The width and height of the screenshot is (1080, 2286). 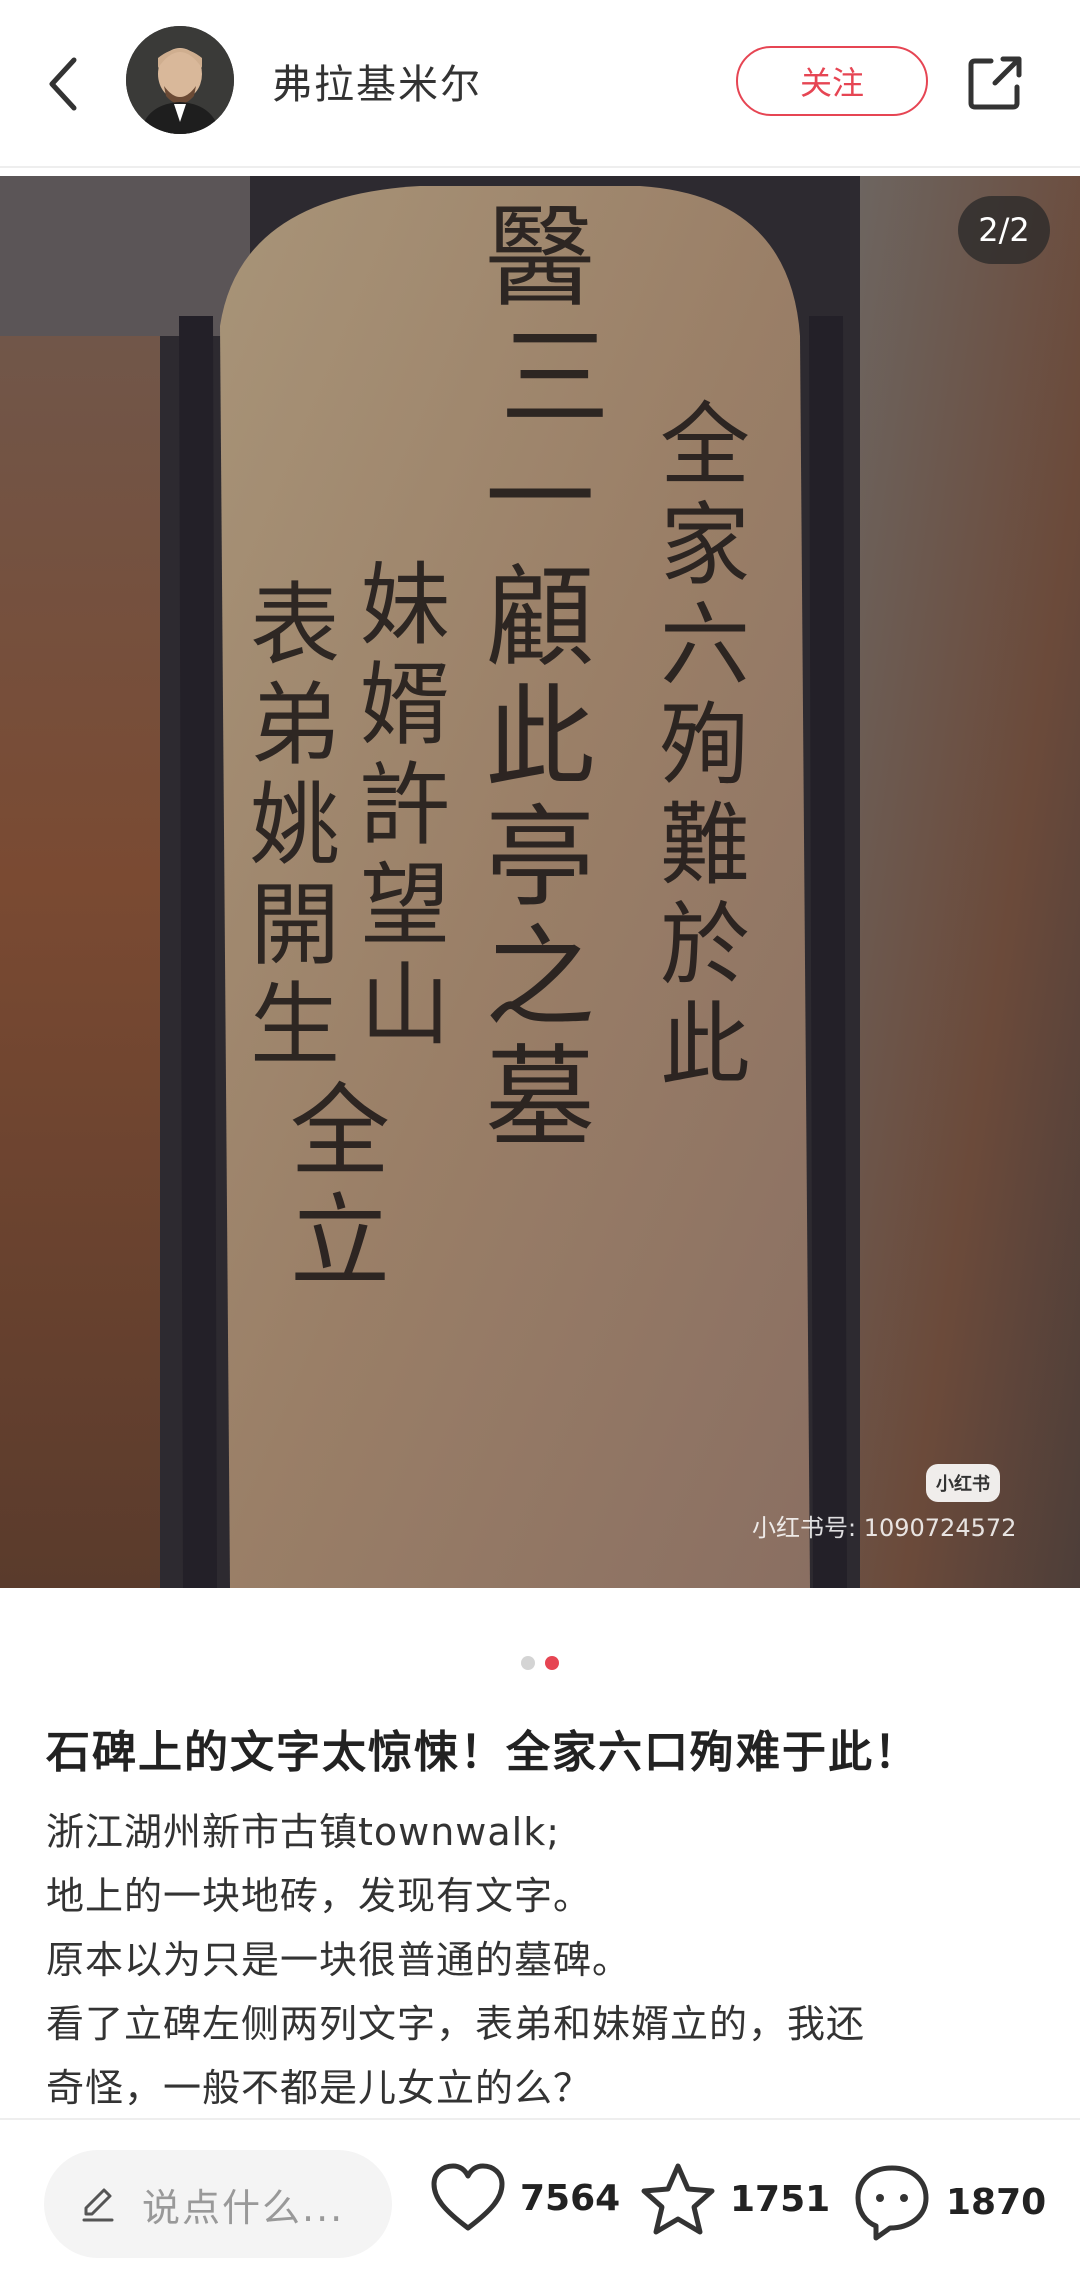 I want to click on back-button, so click(x=62, y=84).